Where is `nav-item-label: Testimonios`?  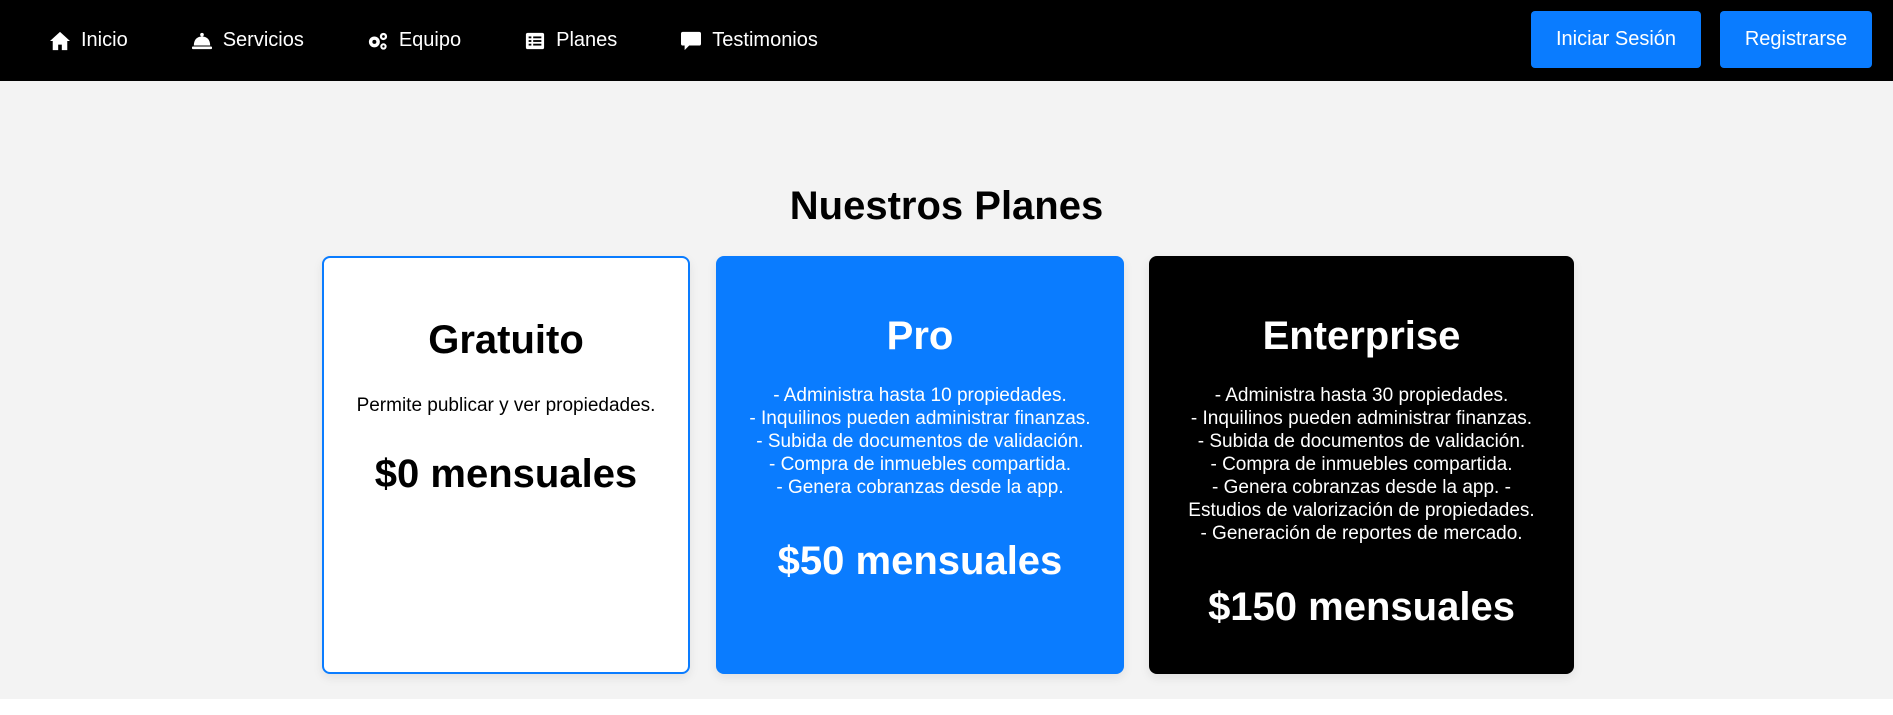
nav-item-label: Testimonios is located at coordinates (765, 40).